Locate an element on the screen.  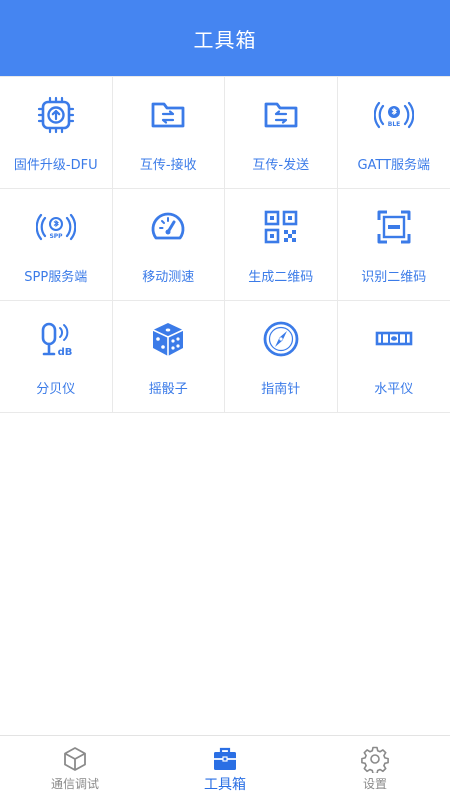
folder-receive-icon is located at coordinates (168, 115).